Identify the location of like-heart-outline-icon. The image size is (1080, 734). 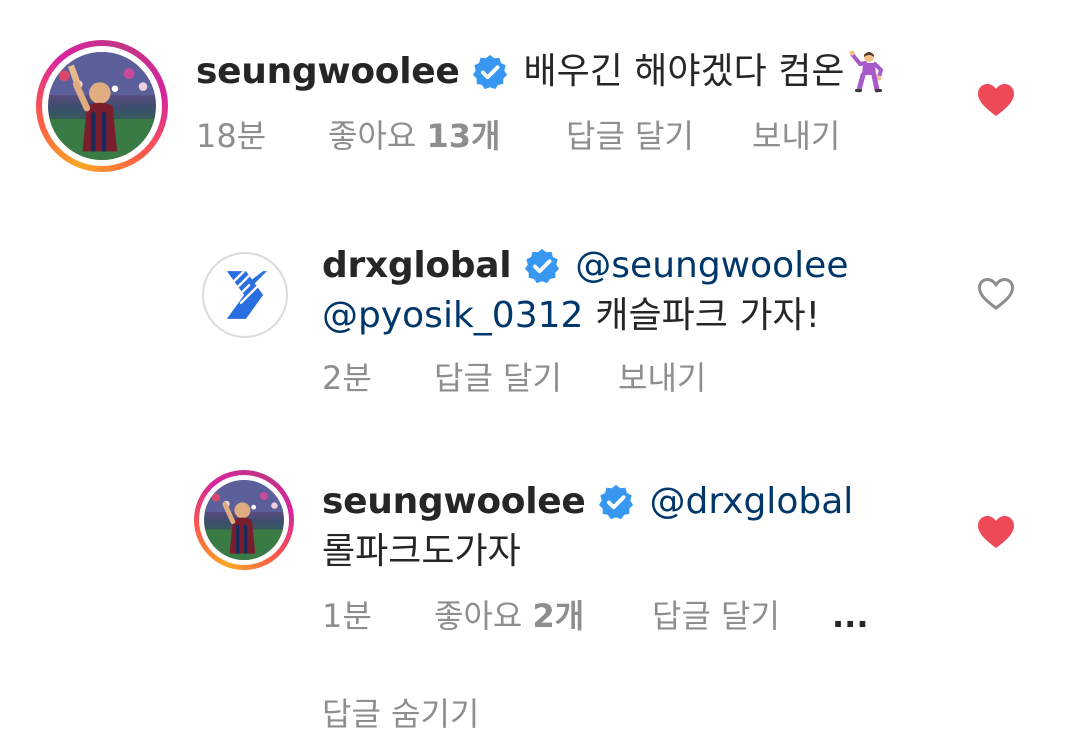
(996, 294).